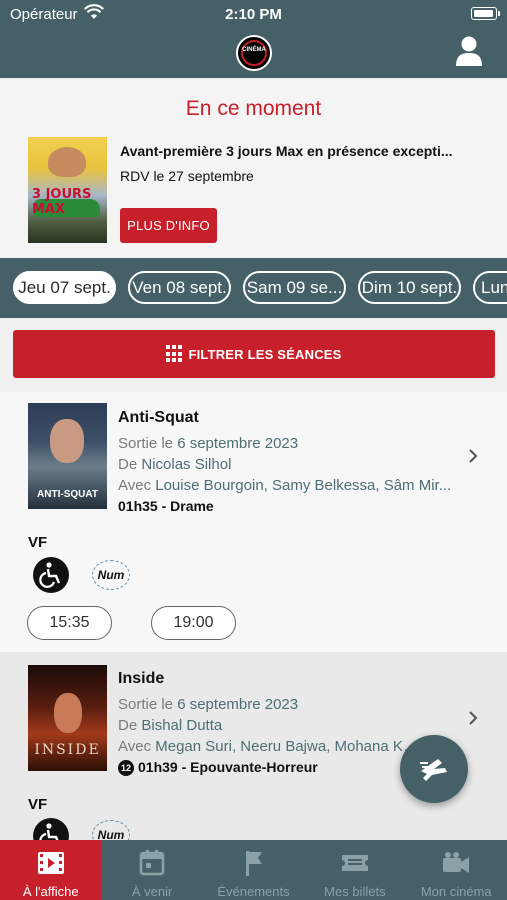 The image size is (507, 900). Describe the element at coordinates (355, 891) in the screenshot. I see `tab-label: Mes billets` at that location.